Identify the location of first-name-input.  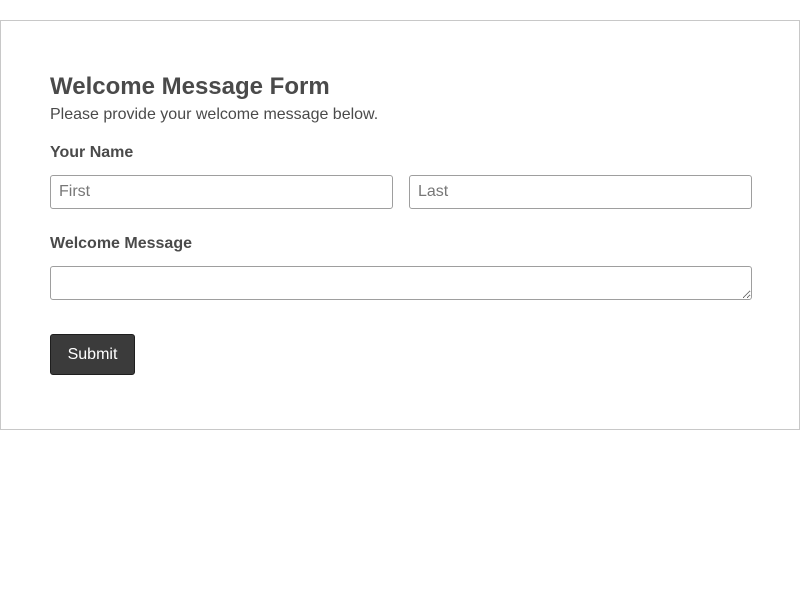
(221, 192).